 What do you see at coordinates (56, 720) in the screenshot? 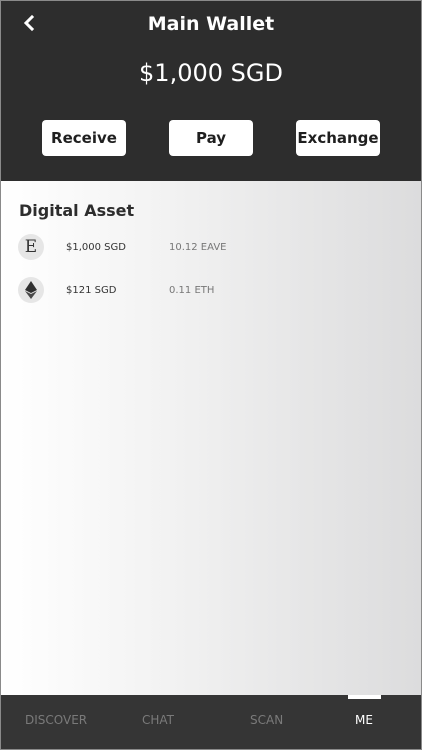
I see `nav-tab-discover: DISCOVER` at bounding box center [56, 720].